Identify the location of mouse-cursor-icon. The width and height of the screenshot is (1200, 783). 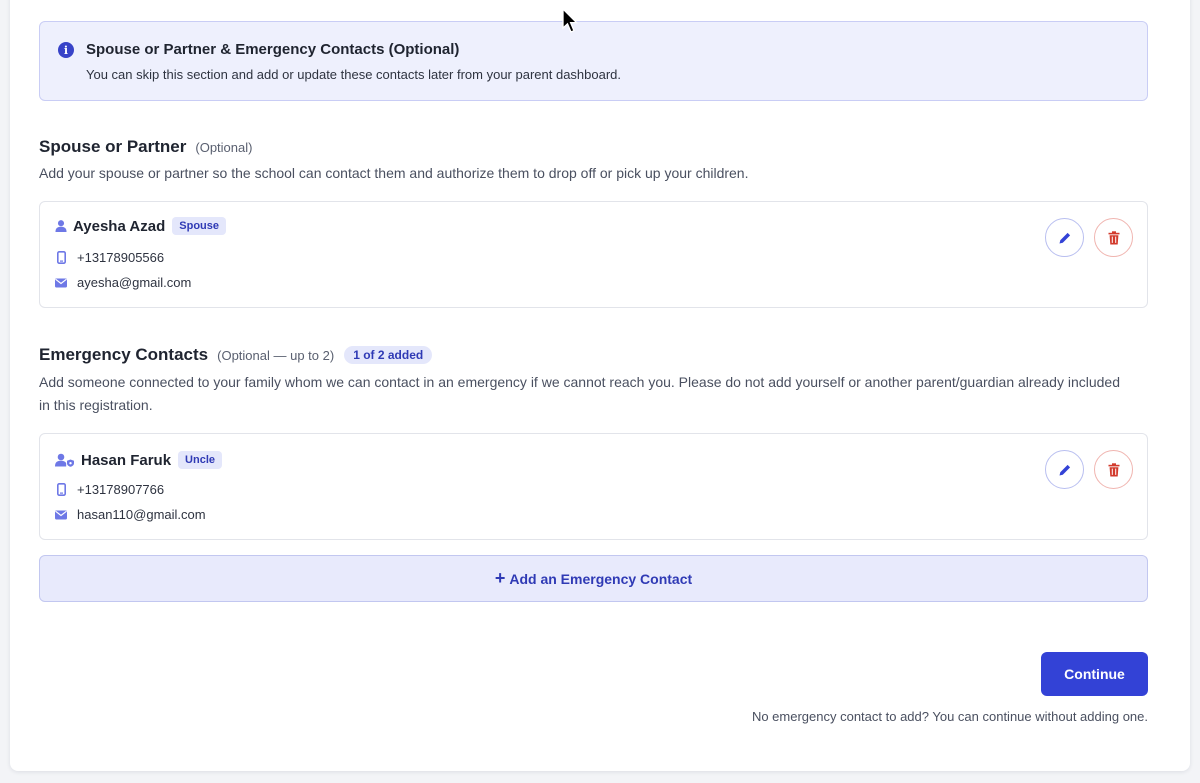
(570, 20).